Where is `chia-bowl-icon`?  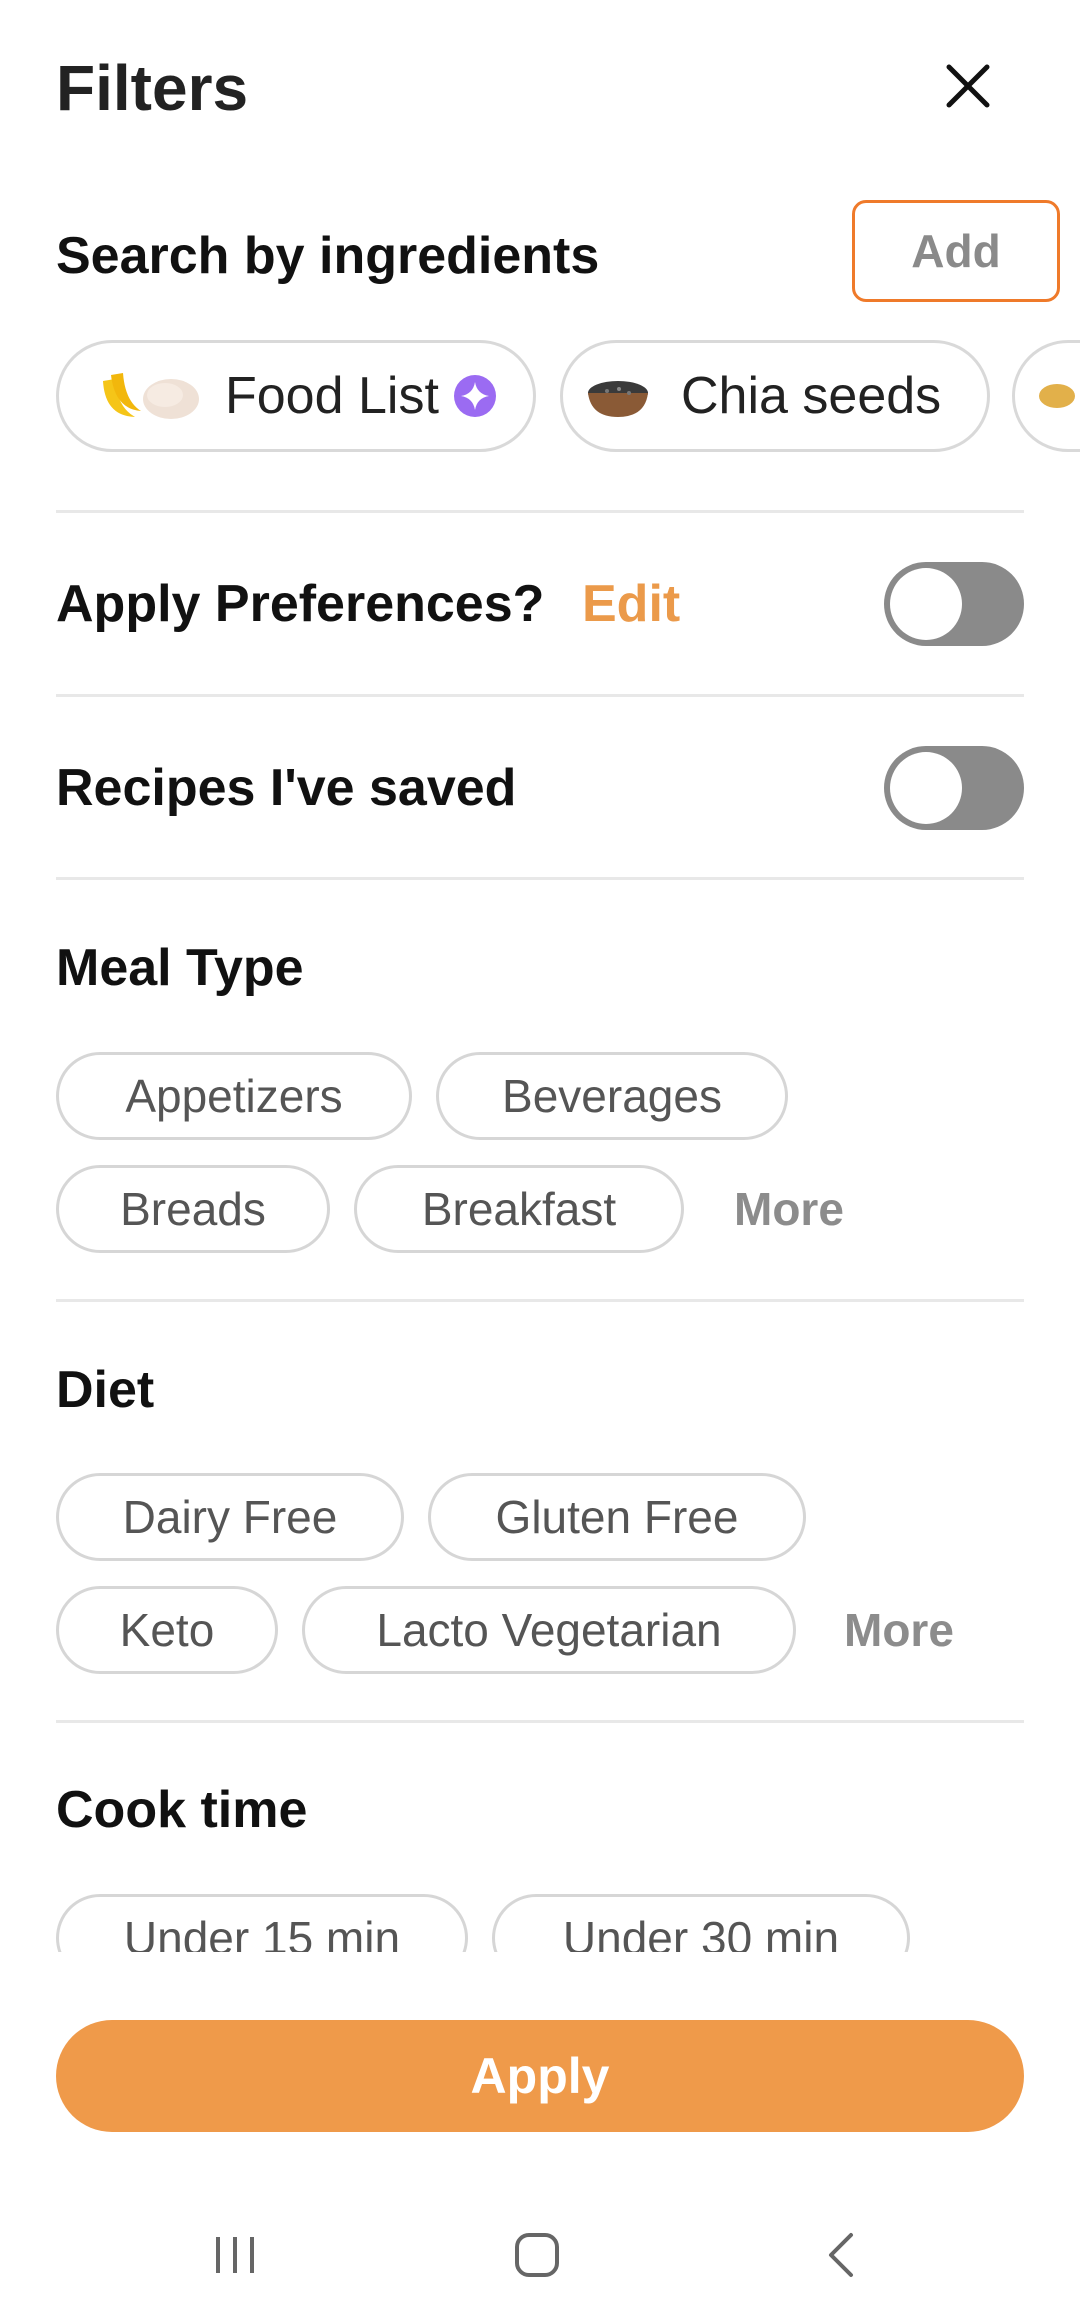
chia-bowl-icon is located at coordinates (618, 399).